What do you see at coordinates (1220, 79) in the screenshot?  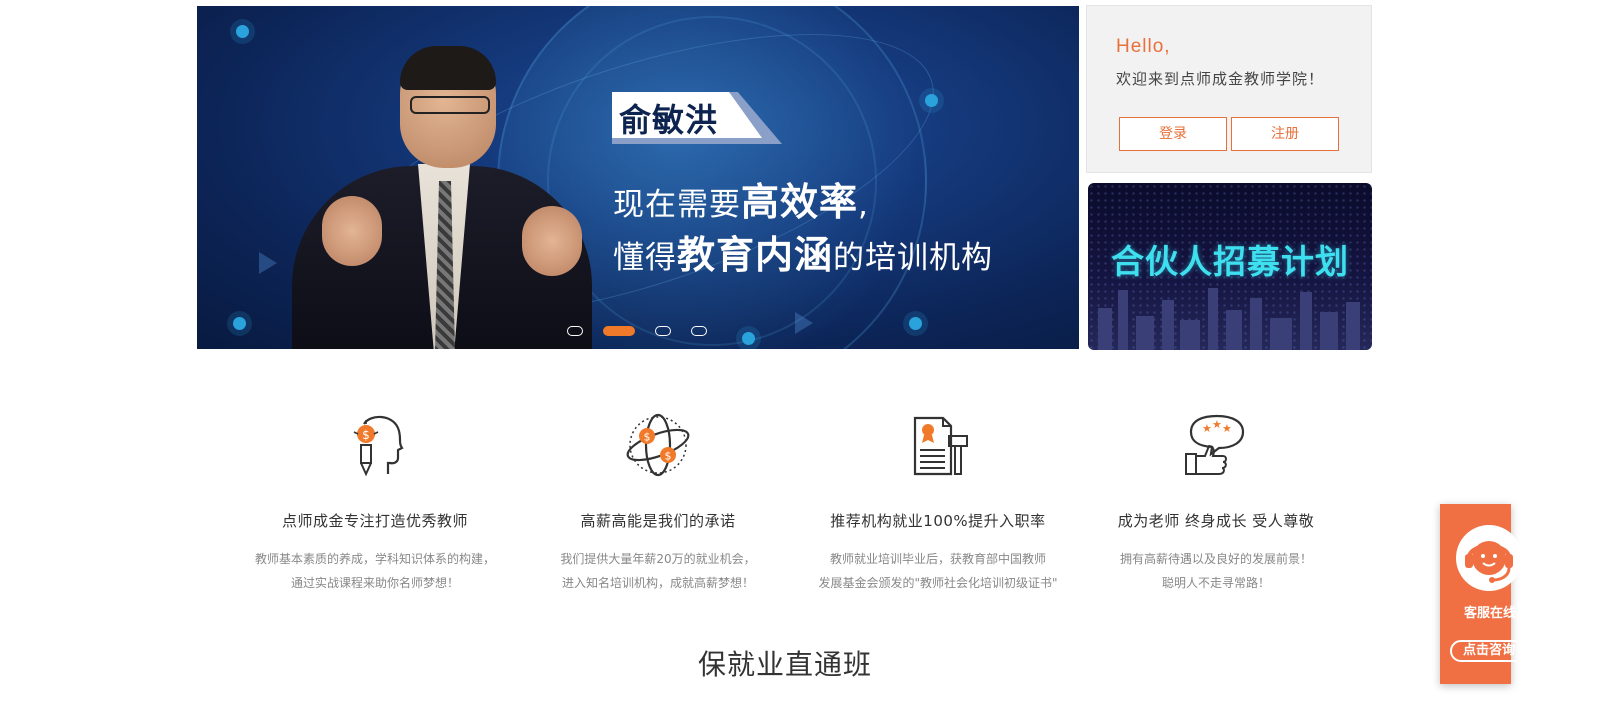 I see `welcome-text: 欢迎来到点师成金教师学院！` at bounding box center [1220, 79].